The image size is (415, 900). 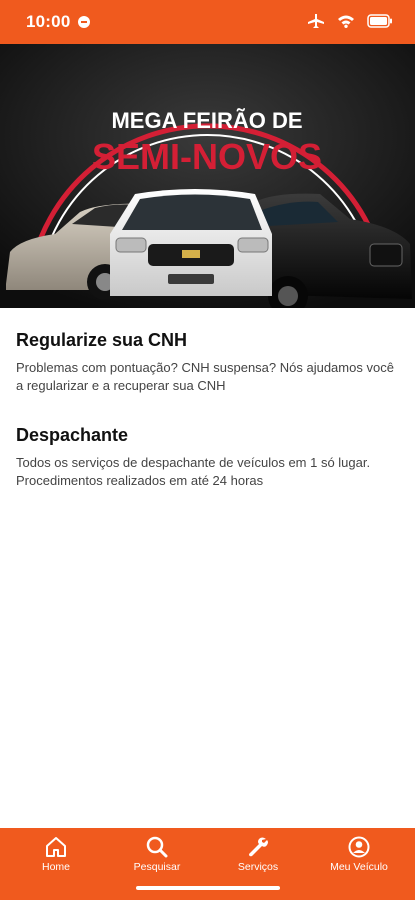 What do you see at coordinates (258, 867) in the screenshot?
I see `nav-label: Serviços` at bounding box center [258, 867].